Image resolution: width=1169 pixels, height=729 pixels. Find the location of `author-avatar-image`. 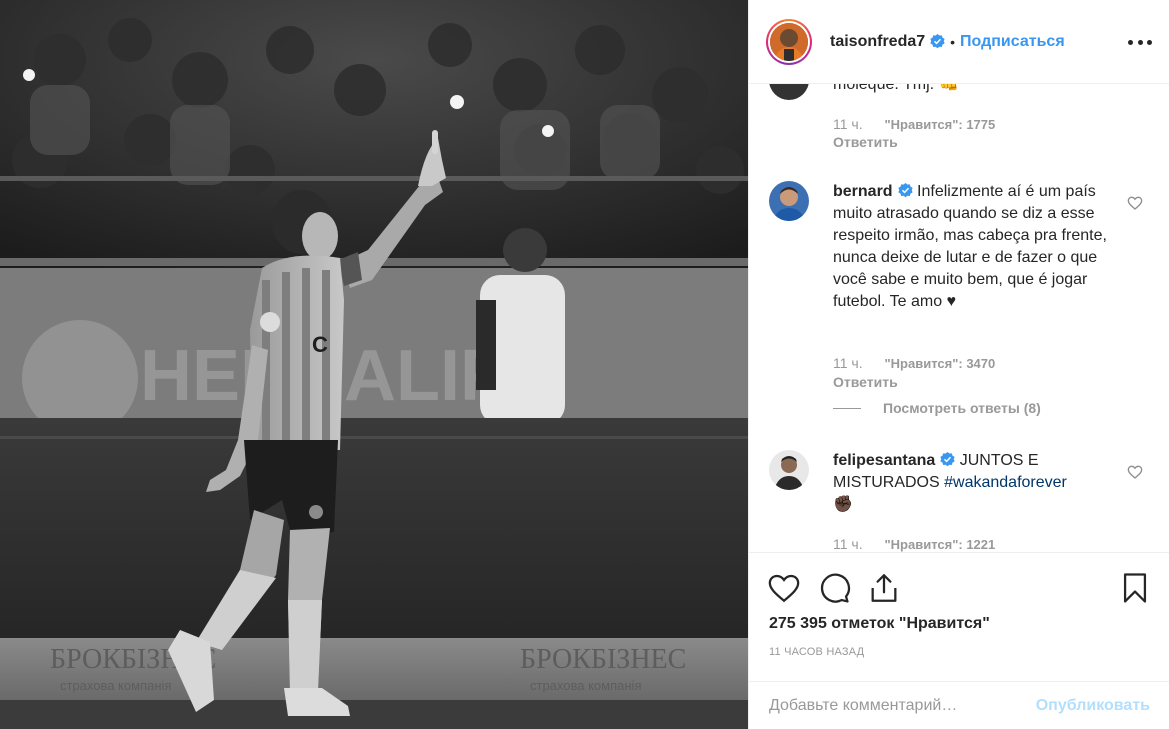

author-avatar-image is located at coordinates (789, 41).